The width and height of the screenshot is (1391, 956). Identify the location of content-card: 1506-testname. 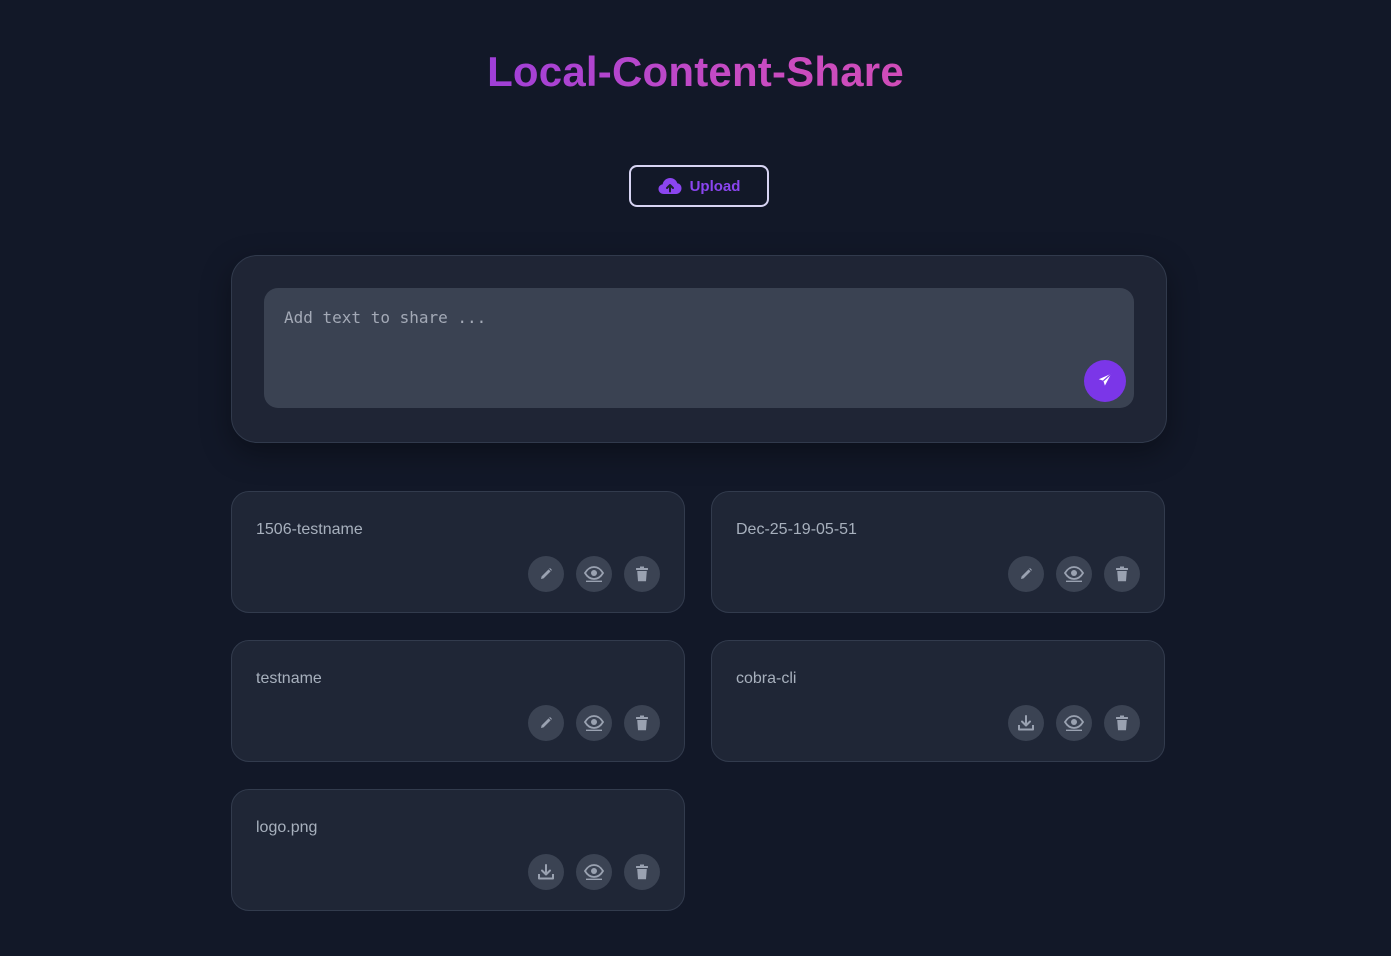
(458, 552).